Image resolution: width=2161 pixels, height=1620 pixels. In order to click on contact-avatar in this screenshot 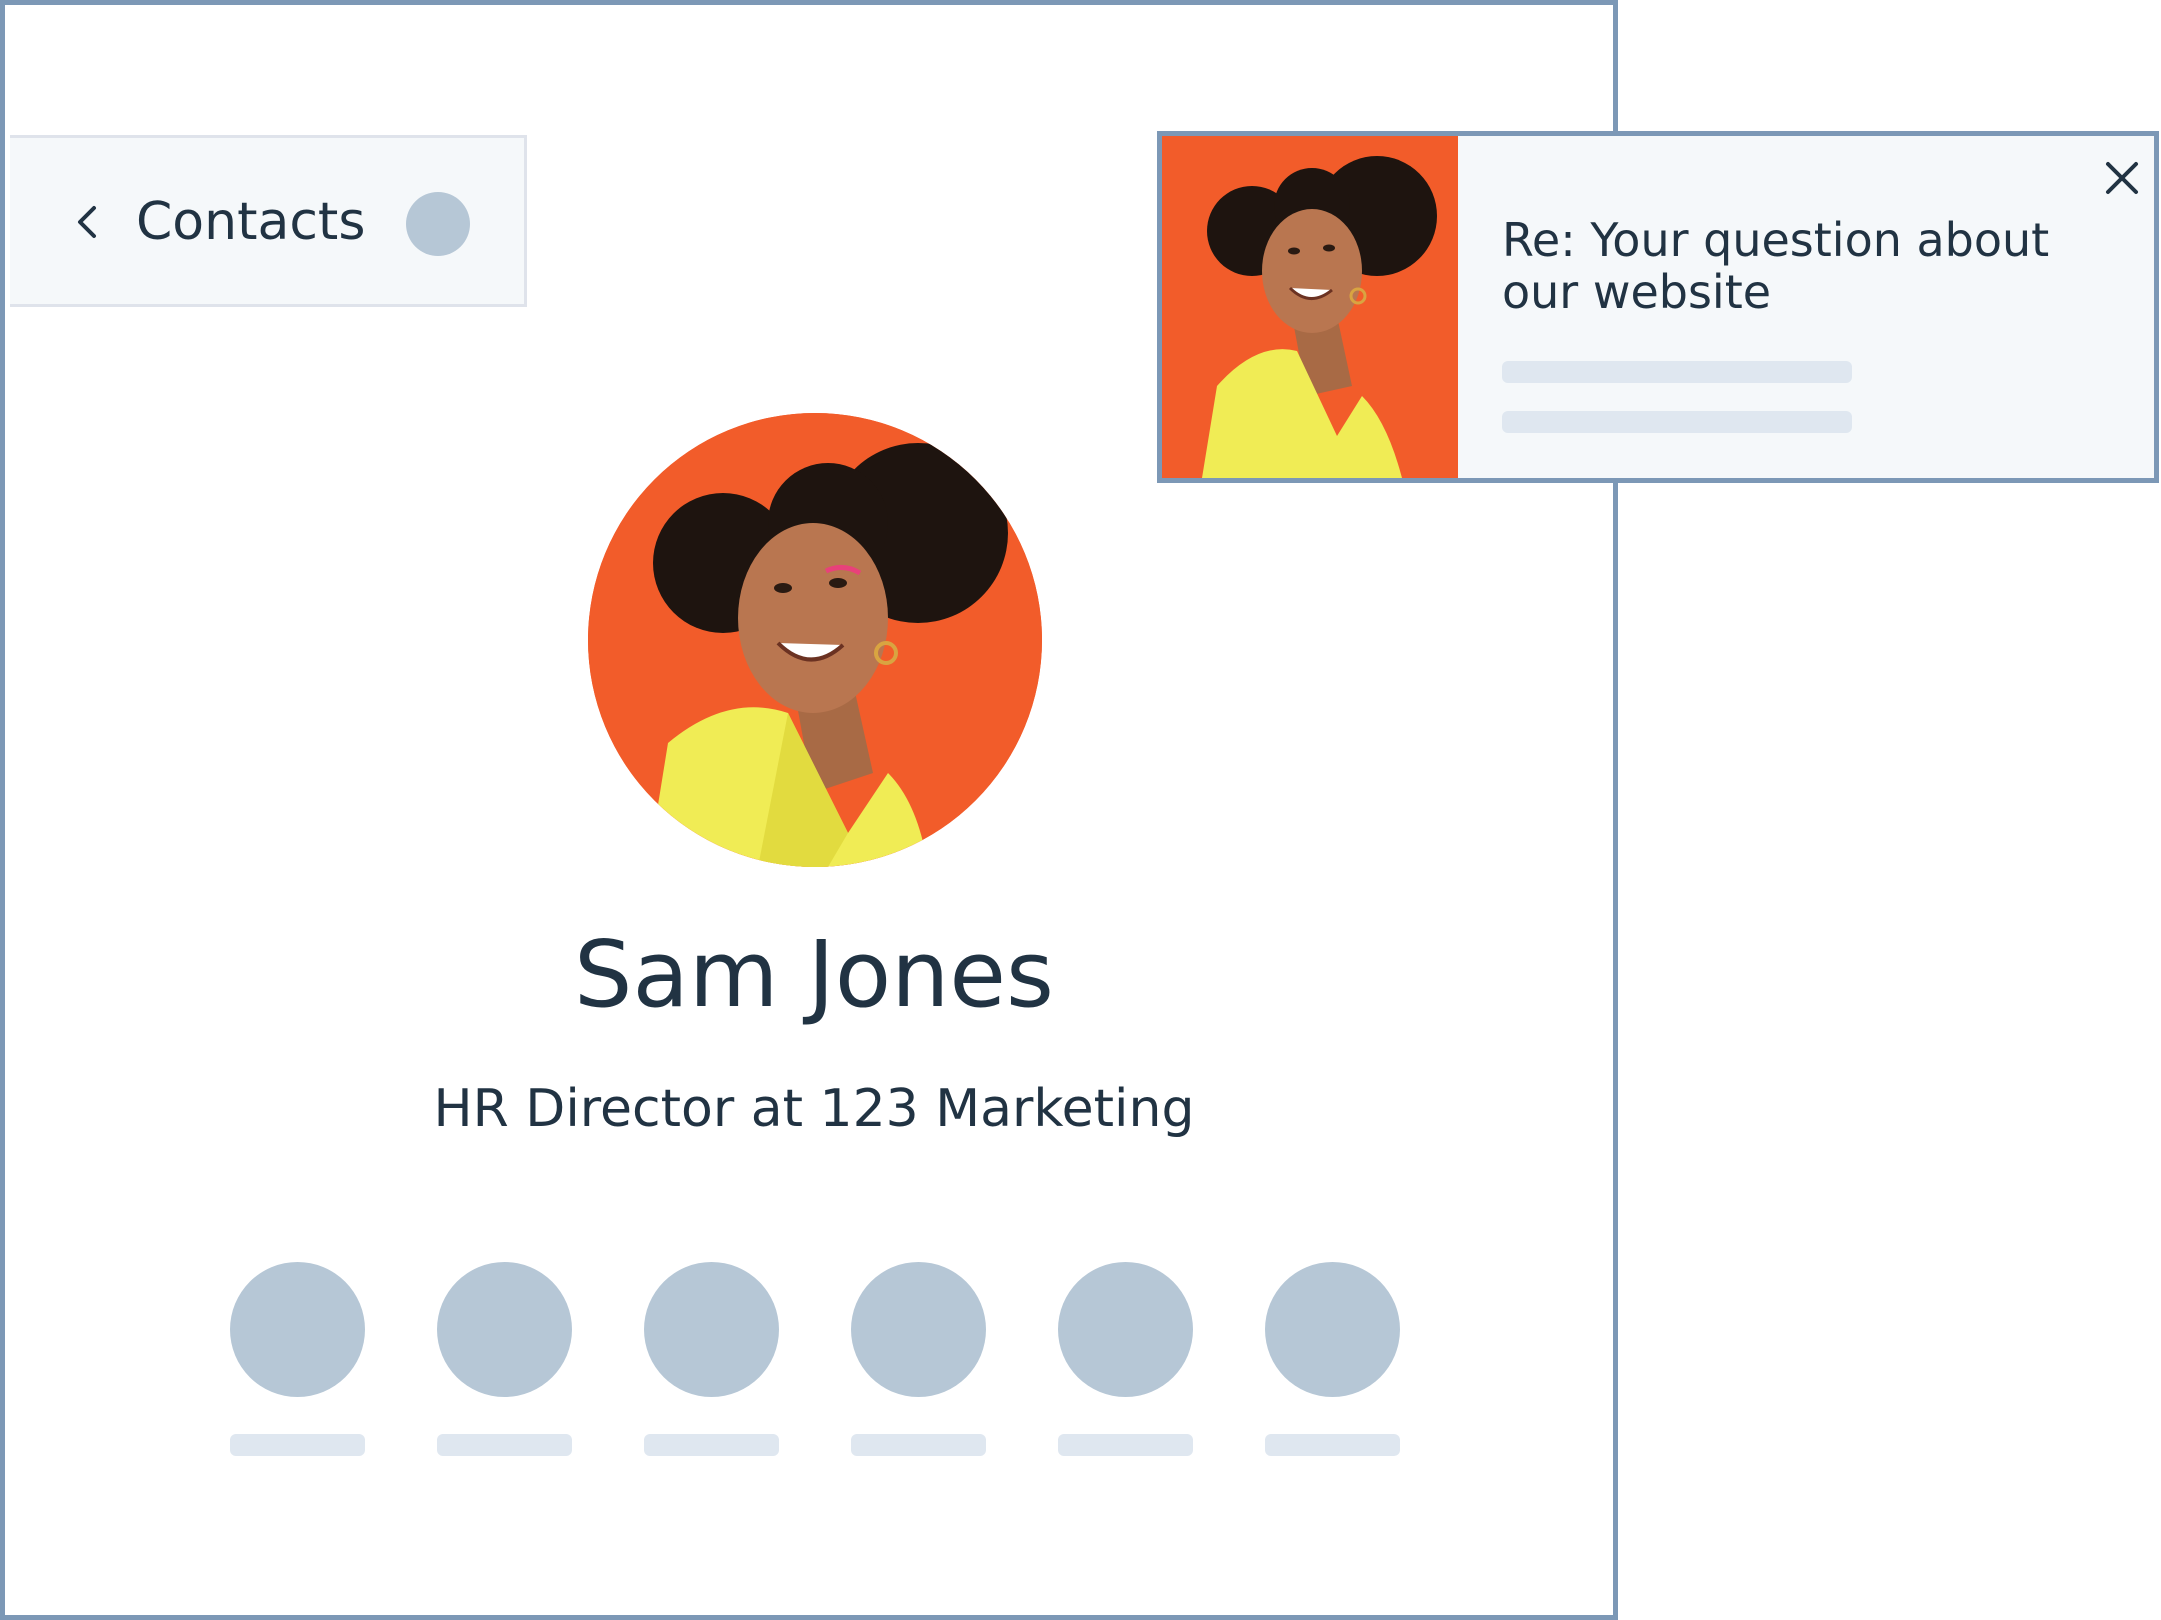, I will do `click(815, 640)`.